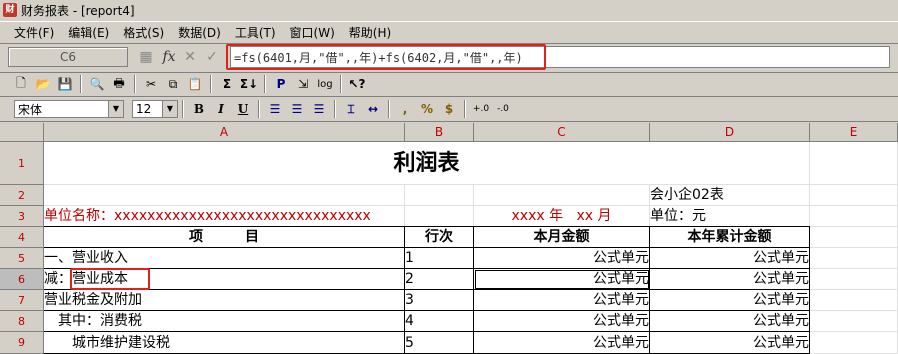 This screenshot has width=898, height=354. I want to click on item-cell: 营业税金及附加, so click(224, 300).